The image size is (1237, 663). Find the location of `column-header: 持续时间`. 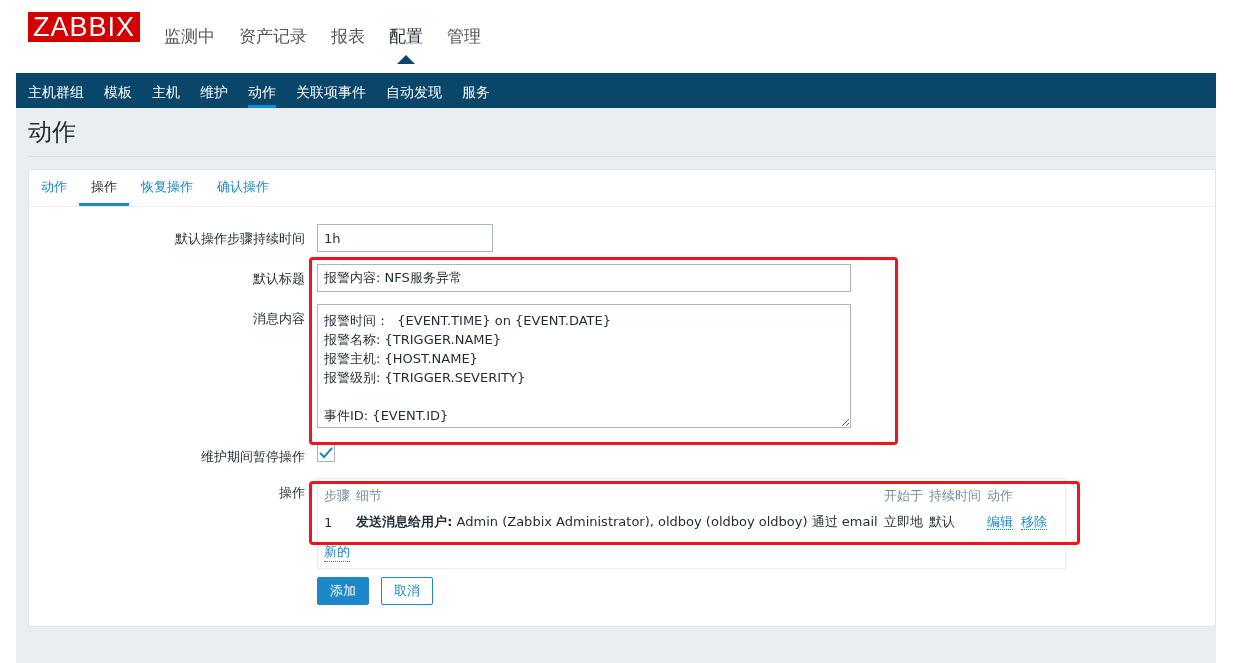

column-header: 持续时间 is located at coordinates (957, 496).